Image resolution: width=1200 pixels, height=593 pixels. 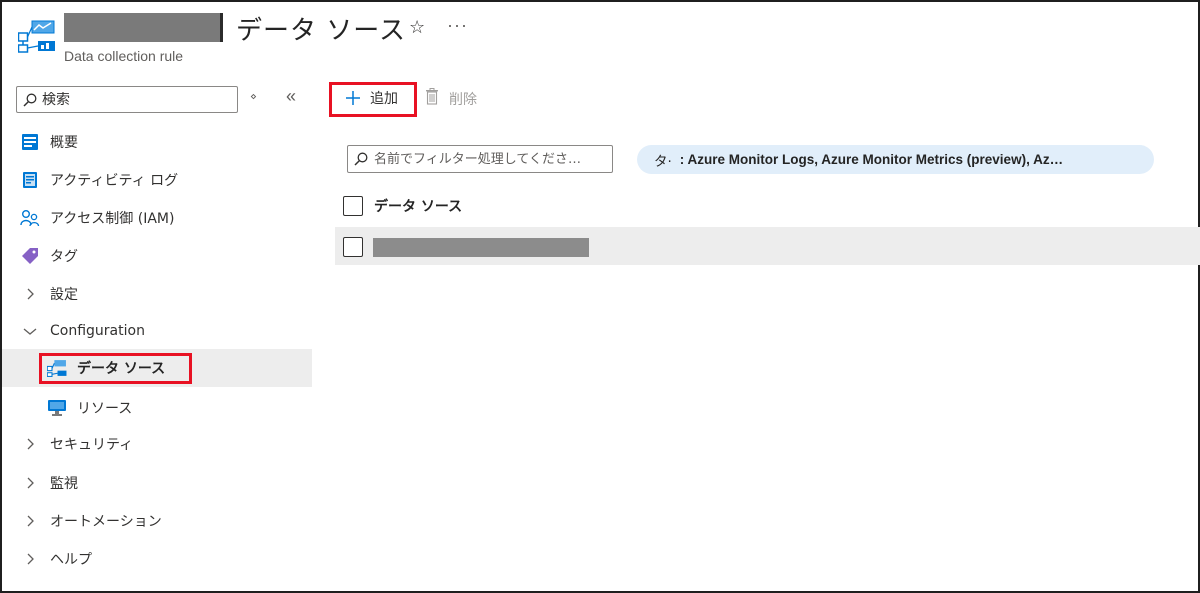 What do you see at coordinates (463, 99) in the screenshot?
I see `delete-button-label: 削除` at bounding box center [463, 99].